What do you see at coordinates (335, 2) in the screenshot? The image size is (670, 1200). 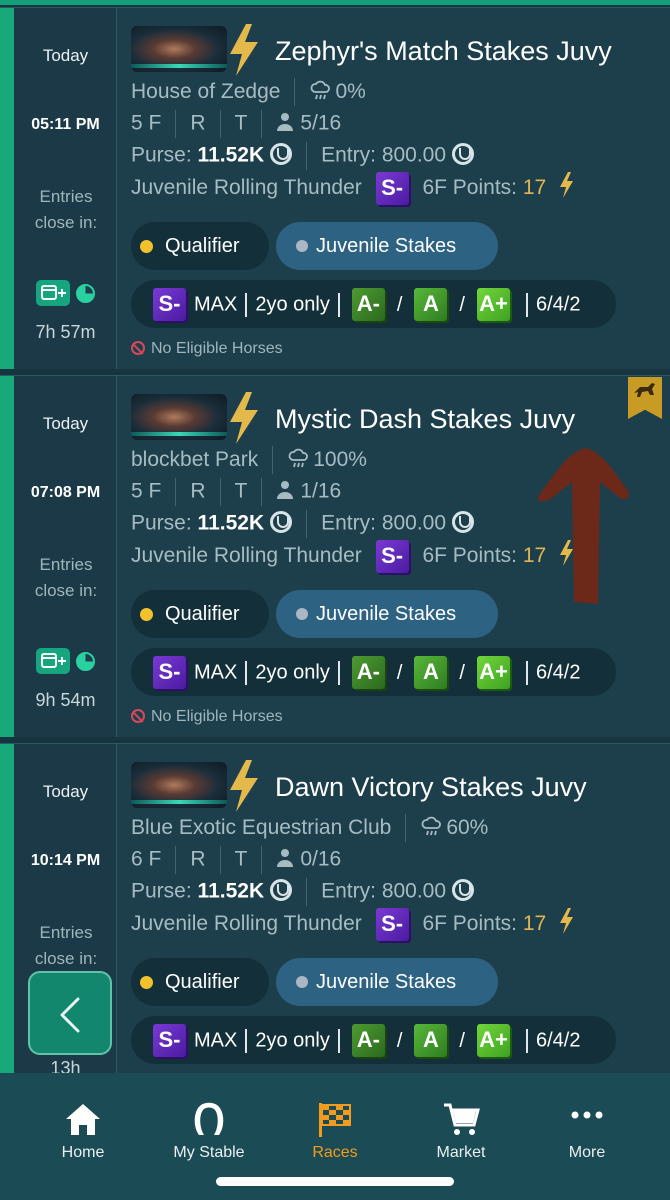 I see `top-accent-line` at bounding box center [335, 2].